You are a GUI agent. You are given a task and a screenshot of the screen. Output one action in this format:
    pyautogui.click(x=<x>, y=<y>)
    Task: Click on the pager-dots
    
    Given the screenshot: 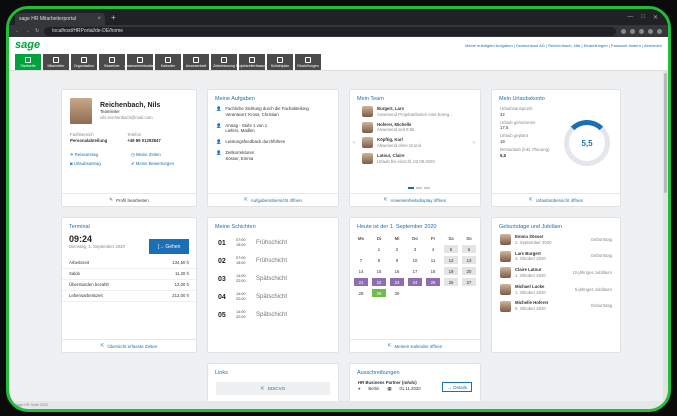 What is the action you would take?
    pyautogui.click(x=419, y=188)
    